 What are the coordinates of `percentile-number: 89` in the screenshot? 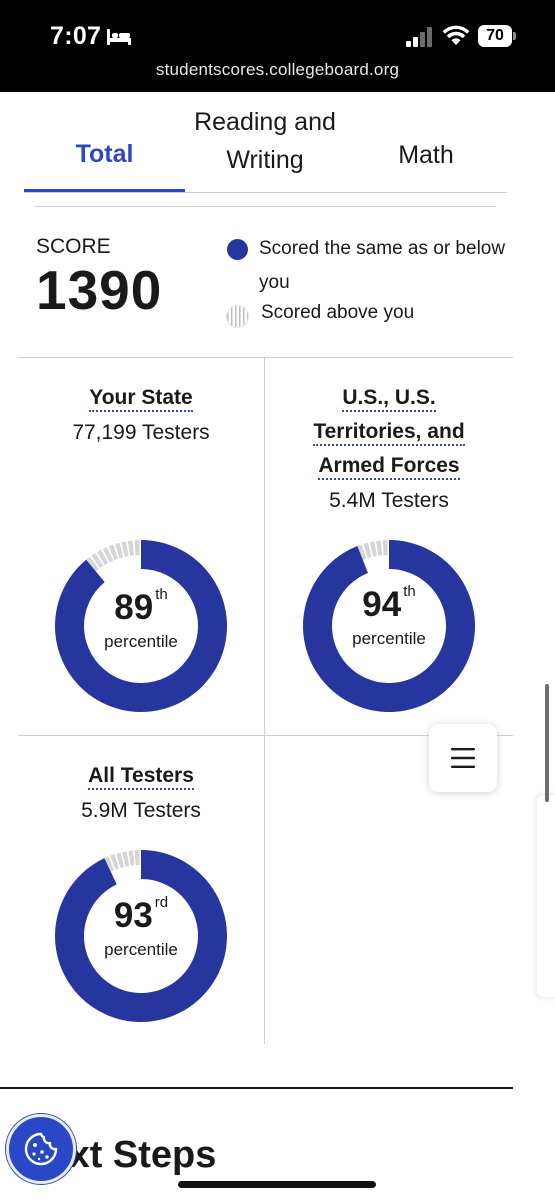 It's located at (134, 607).